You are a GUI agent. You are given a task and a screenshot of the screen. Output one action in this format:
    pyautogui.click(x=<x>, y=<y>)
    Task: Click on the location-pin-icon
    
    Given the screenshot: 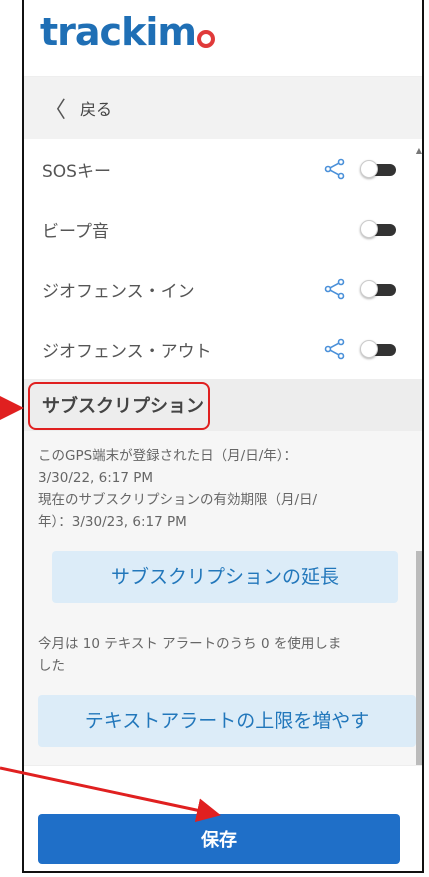 What is the action you would take?
    pyautogui.click(x=205, y=39)
    